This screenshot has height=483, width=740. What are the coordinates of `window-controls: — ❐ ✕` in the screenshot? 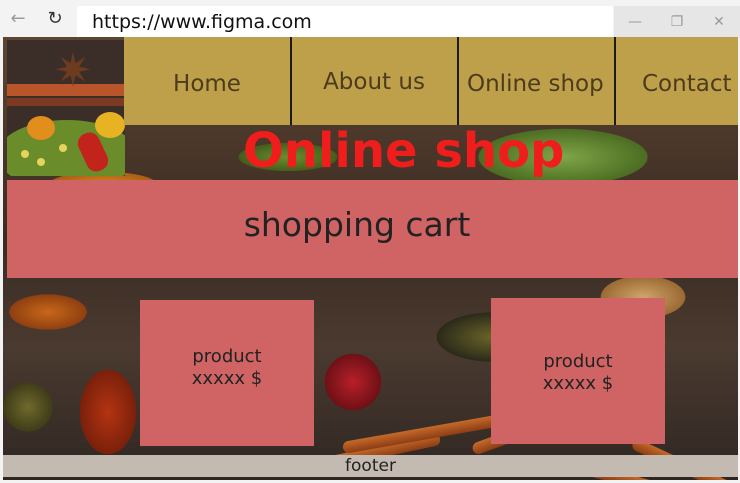 It's located at (677, 22).